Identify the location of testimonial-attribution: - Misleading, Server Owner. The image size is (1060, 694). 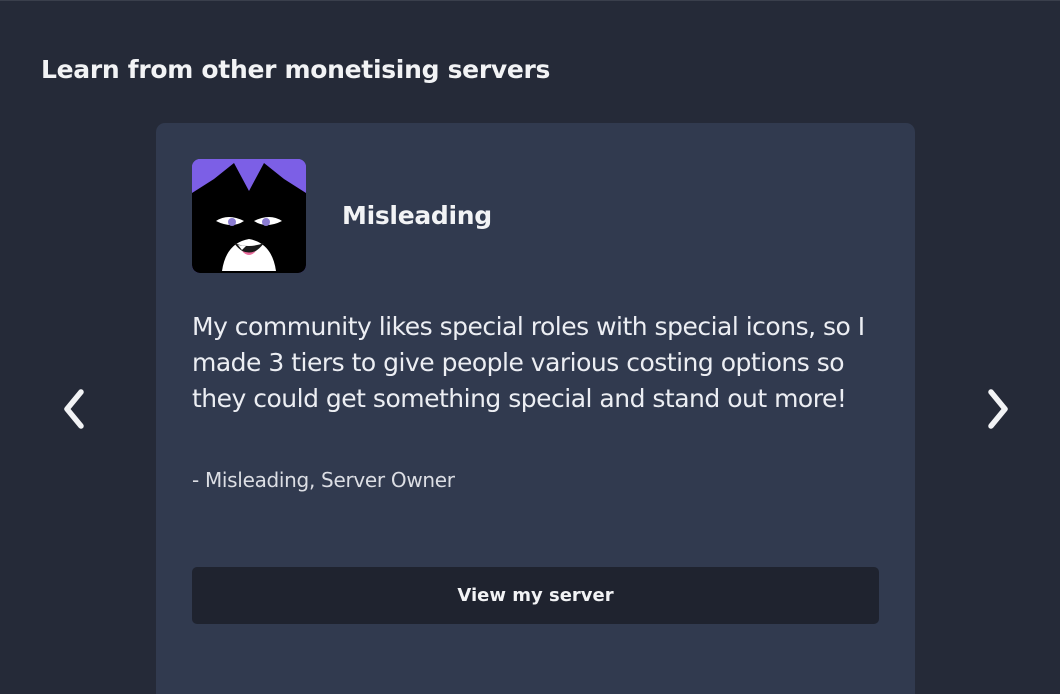
(323, 480).